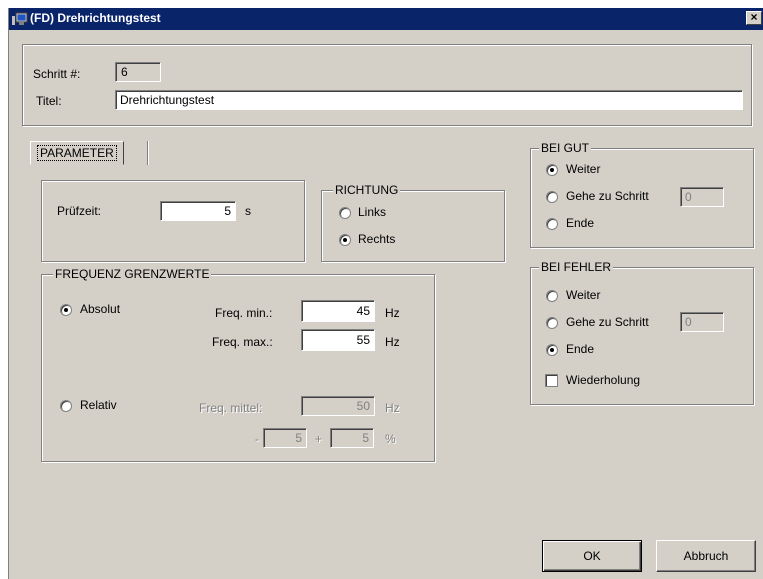  I want to click on on-error-option-goto: Gehe zu Schritt, so click(607, 322).